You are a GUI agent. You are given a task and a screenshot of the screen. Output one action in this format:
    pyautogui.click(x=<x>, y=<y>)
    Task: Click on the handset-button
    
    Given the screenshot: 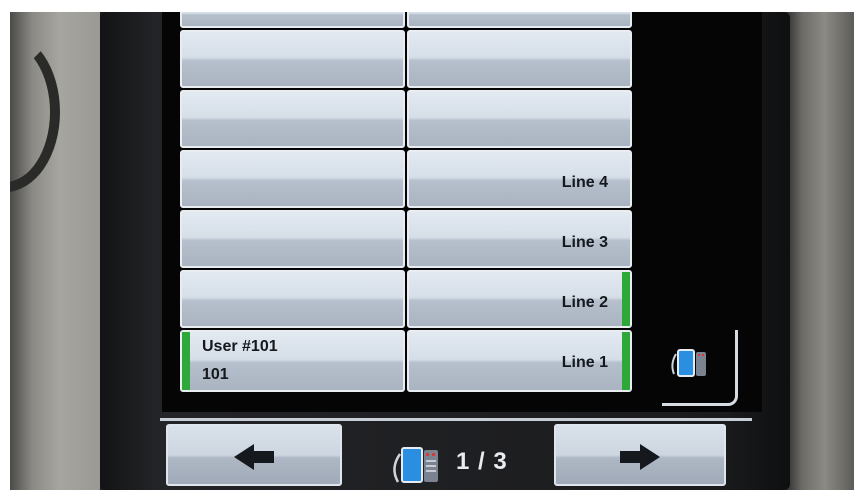 What is the action you would take?
    pyautogui.click(x=700, y=368)
    